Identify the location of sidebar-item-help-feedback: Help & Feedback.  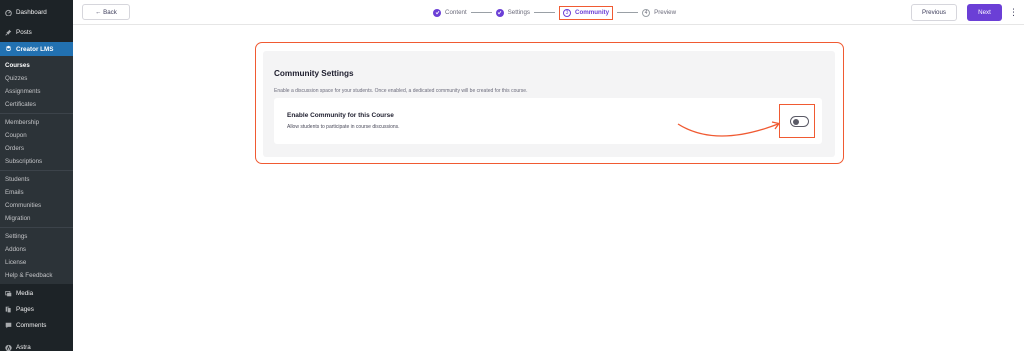
(36, 275).